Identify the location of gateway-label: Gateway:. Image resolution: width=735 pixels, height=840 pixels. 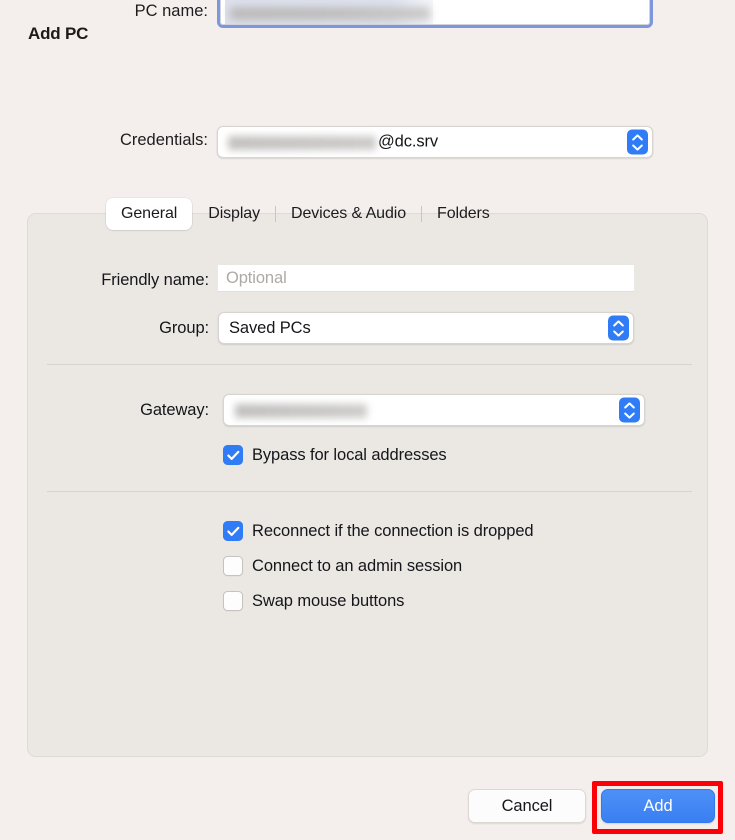
(174, 410).